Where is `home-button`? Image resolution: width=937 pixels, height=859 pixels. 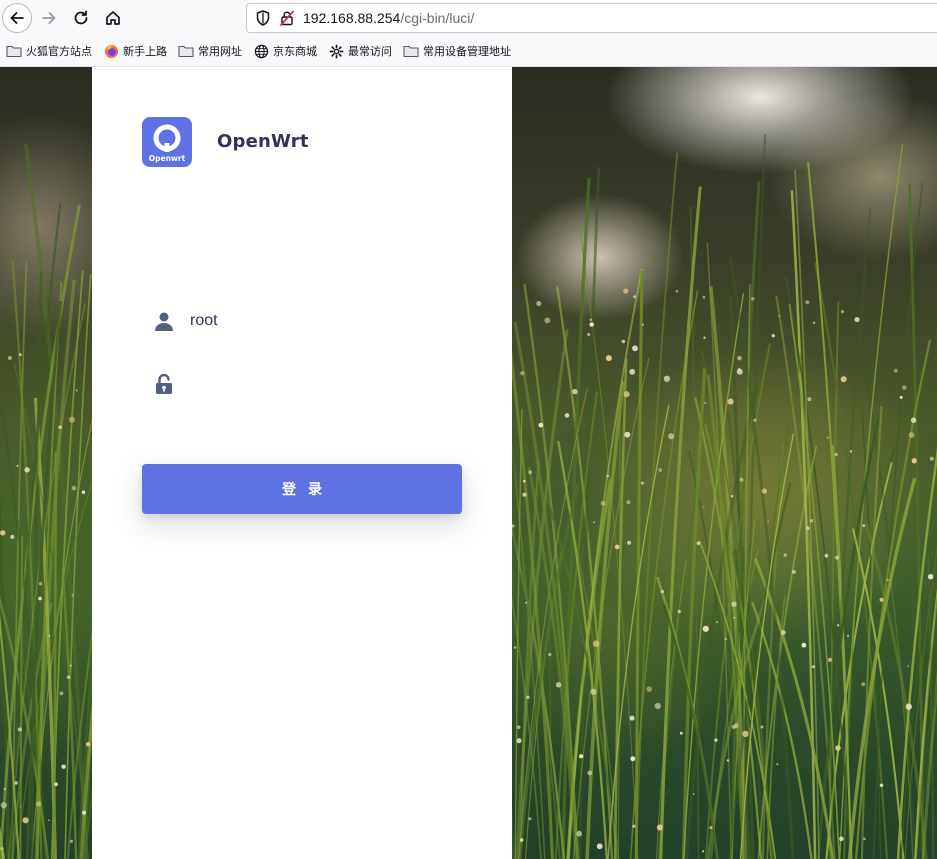 home-button is located at coordinates (113, 18).